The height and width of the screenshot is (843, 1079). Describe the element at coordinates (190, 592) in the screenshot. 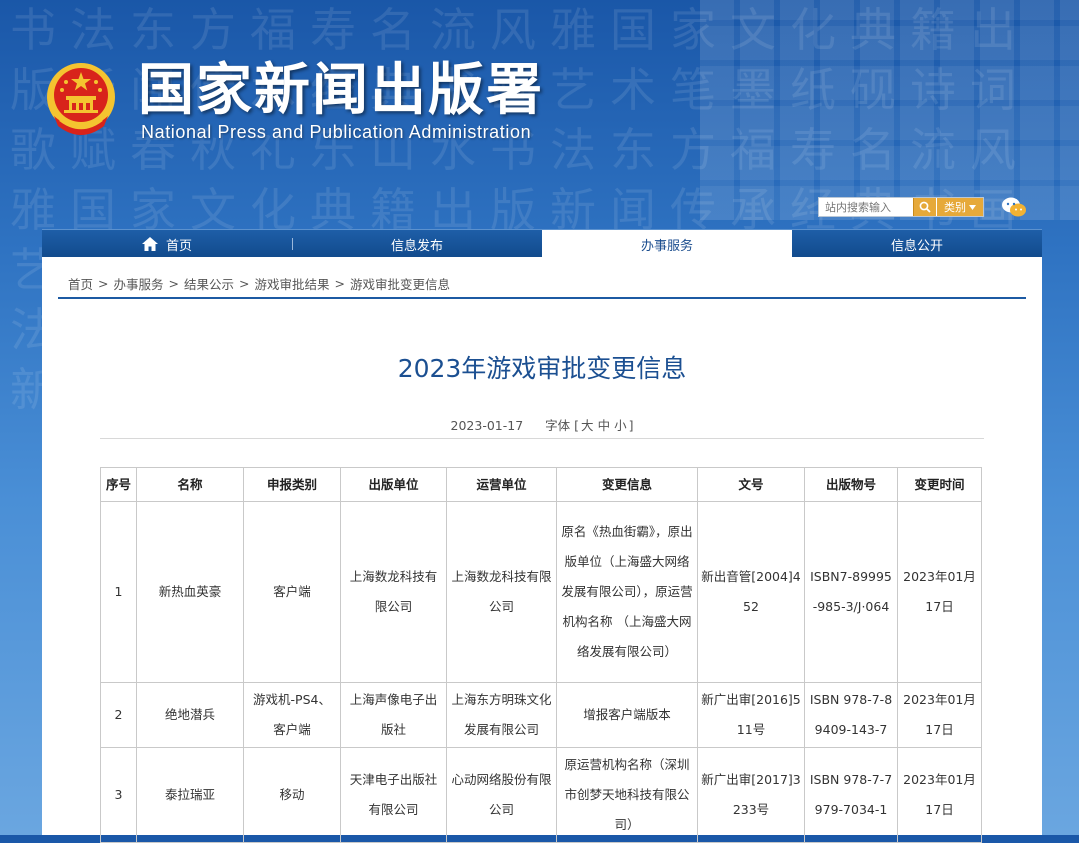

I see `cell-name: 新热血英豪` at that location.